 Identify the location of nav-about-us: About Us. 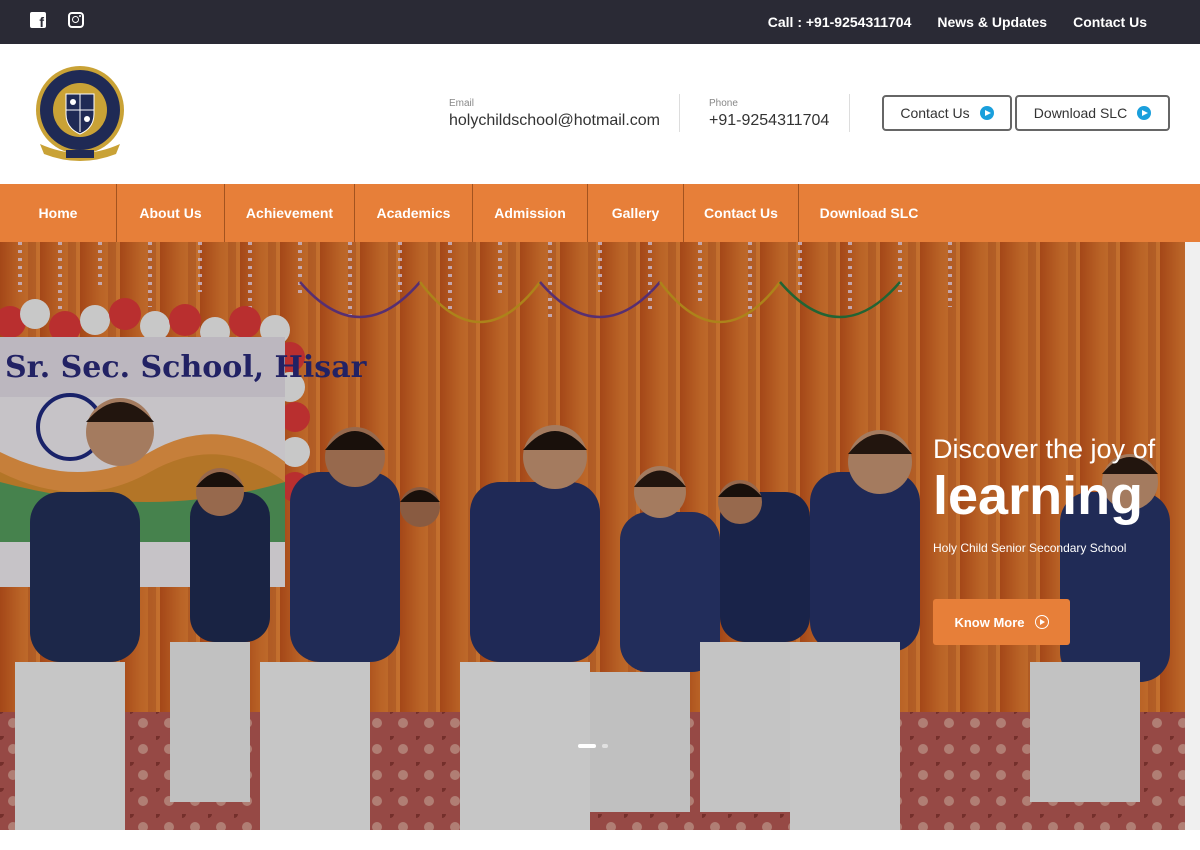
(171, 213).